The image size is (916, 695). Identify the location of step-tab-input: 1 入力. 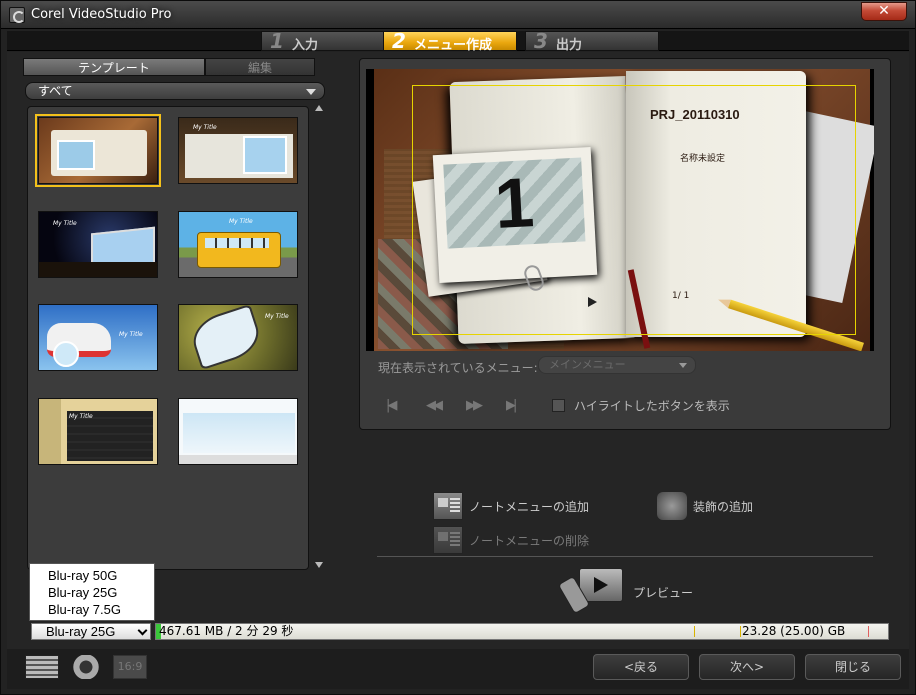
(328, 41).